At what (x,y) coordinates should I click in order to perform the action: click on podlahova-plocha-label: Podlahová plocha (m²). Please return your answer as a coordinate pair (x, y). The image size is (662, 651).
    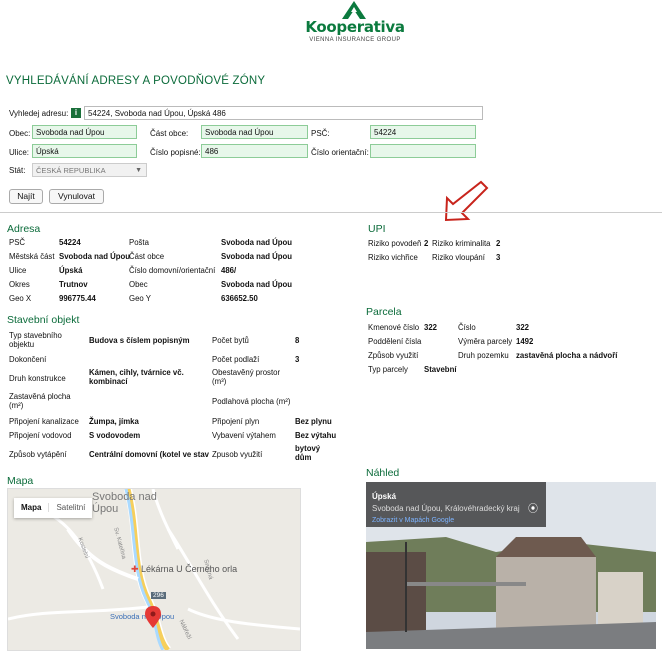
    Looking at the image, I should click on (251, 401).